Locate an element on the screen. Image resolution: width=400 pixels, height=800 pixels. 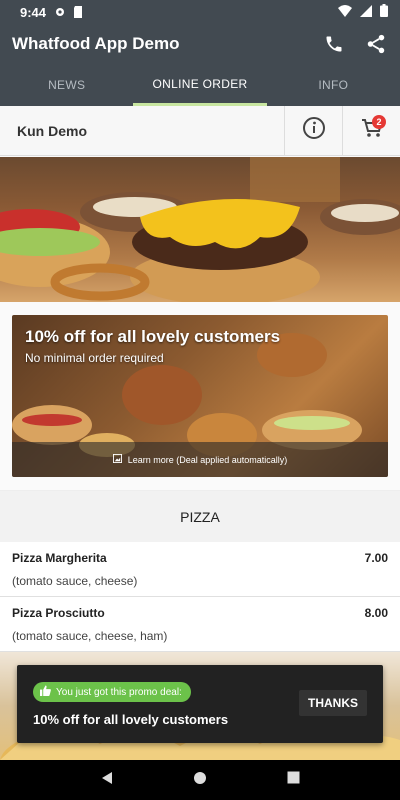
info-button is located at coordinates (313, 130).